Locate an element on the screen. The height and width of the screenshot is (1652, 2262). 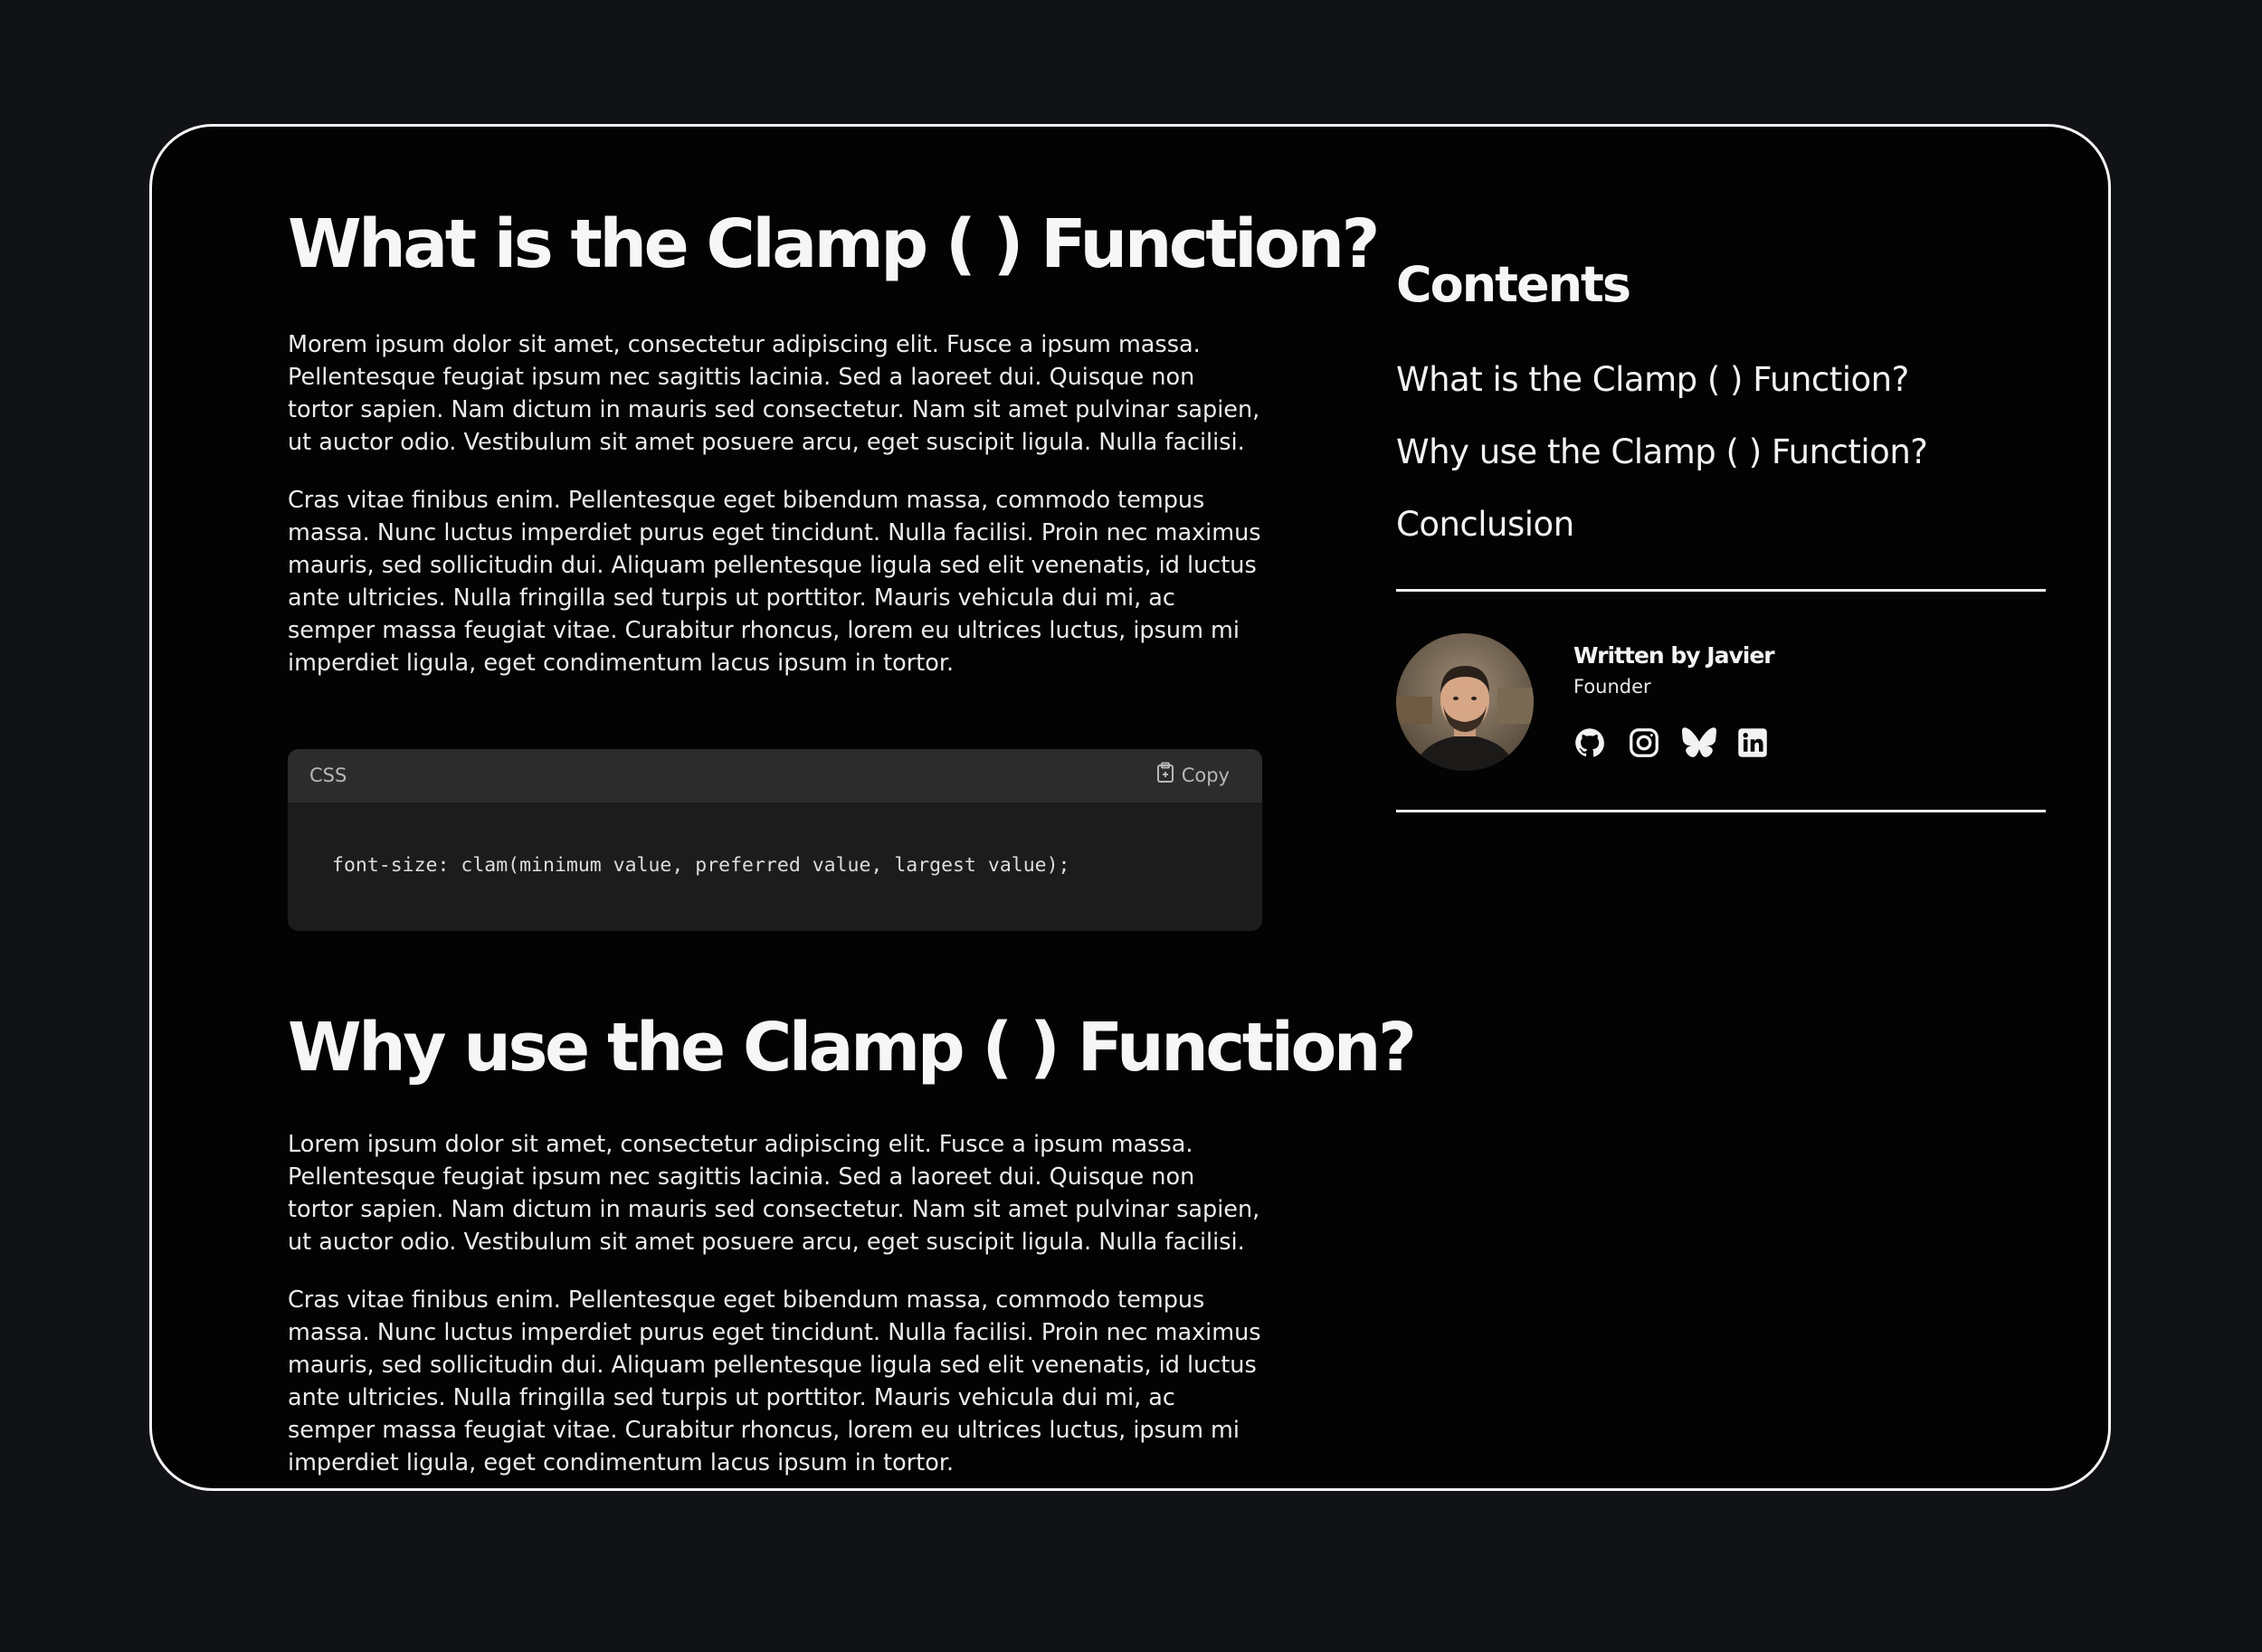
author-role: Founder is located at coordinates (1612, 687).